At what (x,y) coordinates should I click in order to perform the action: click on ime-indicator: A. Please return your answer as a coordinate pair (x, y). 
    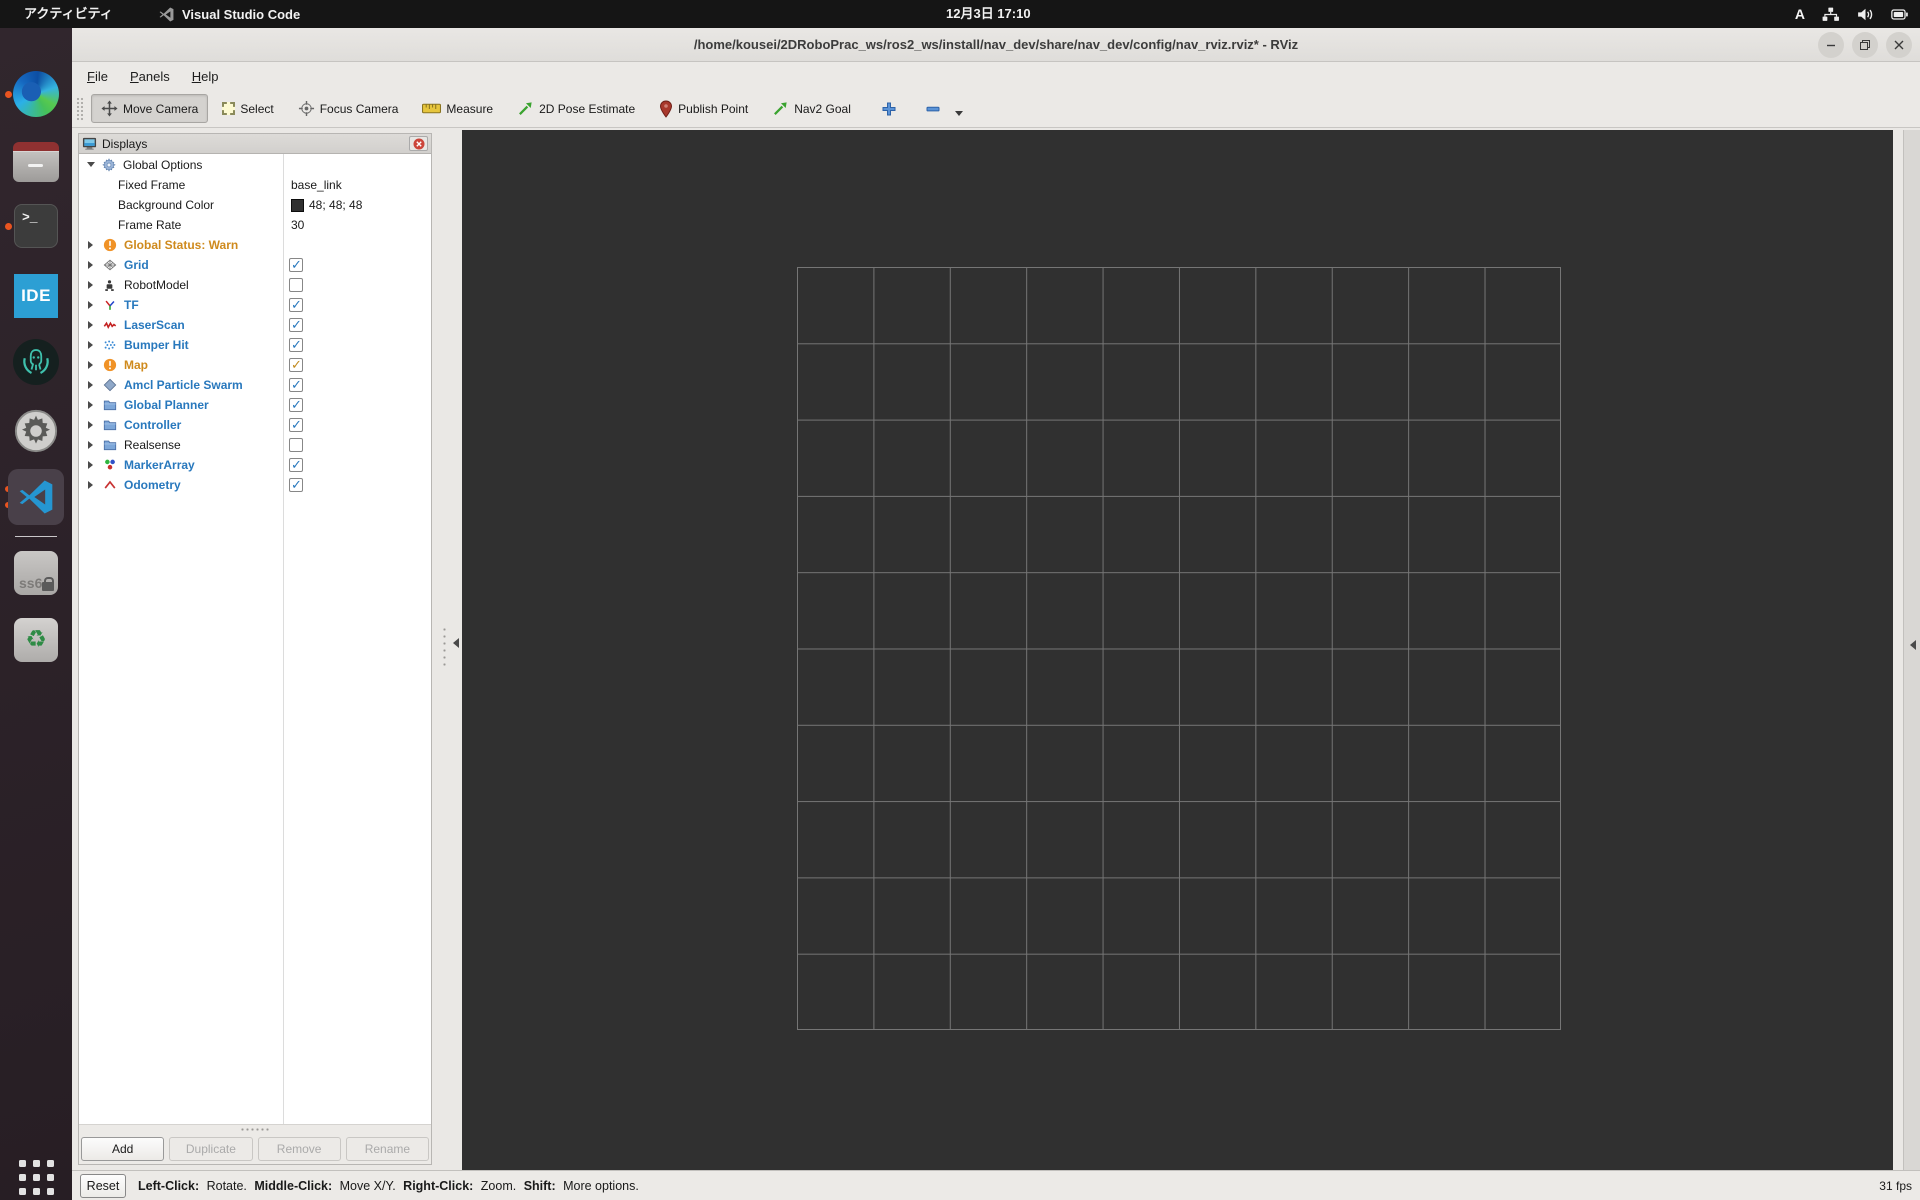
    Looking at the image, I should click on (1800, 14).